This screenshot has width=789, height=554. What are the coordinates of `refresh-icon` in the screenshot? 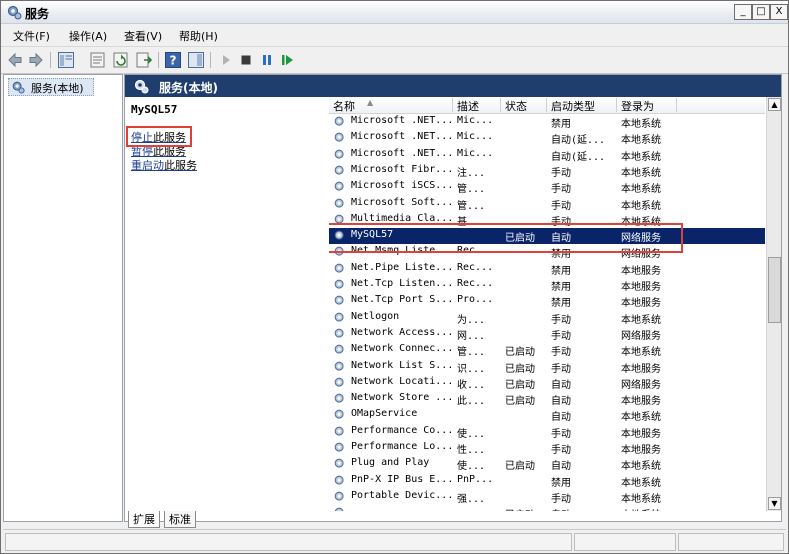 It's located at (121, 60).